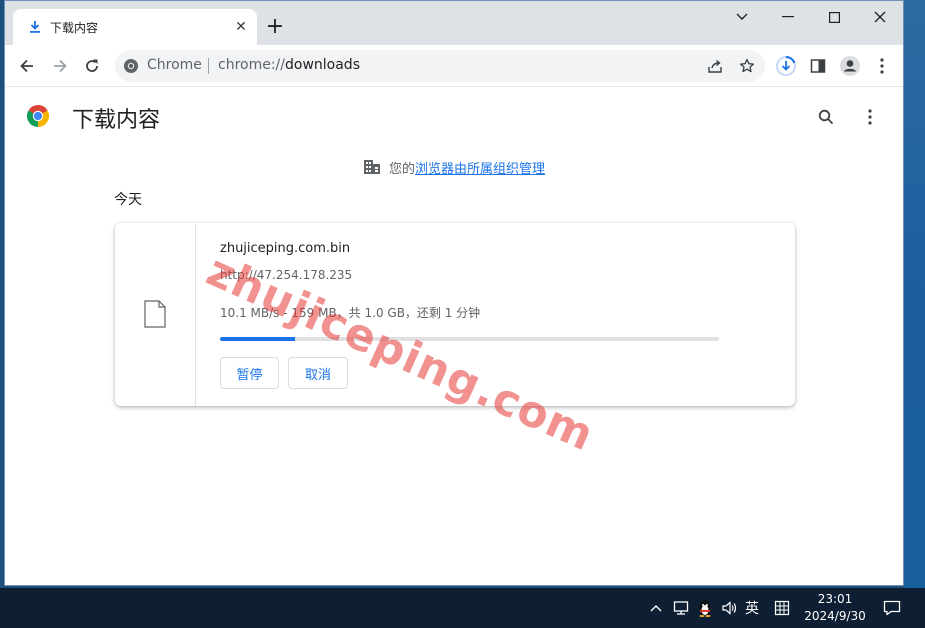 The width and height of the screenshot is (925, 628). I want to click on downloads-button, so click(786, 66).